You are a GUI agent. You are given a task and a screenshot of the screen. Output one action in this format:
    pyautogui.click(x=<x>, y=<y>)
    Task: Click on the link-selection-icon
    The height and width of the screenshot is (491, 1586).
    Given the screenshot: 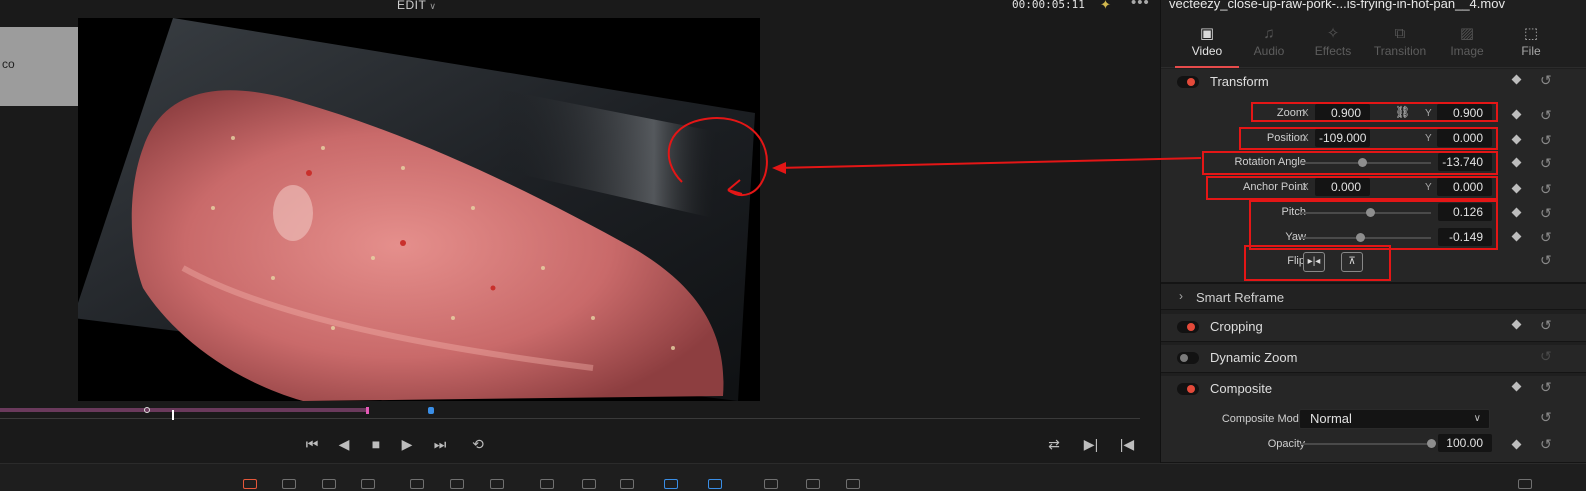 What is the action you would take?
    pyautogui.click(x=589, y=484)
    